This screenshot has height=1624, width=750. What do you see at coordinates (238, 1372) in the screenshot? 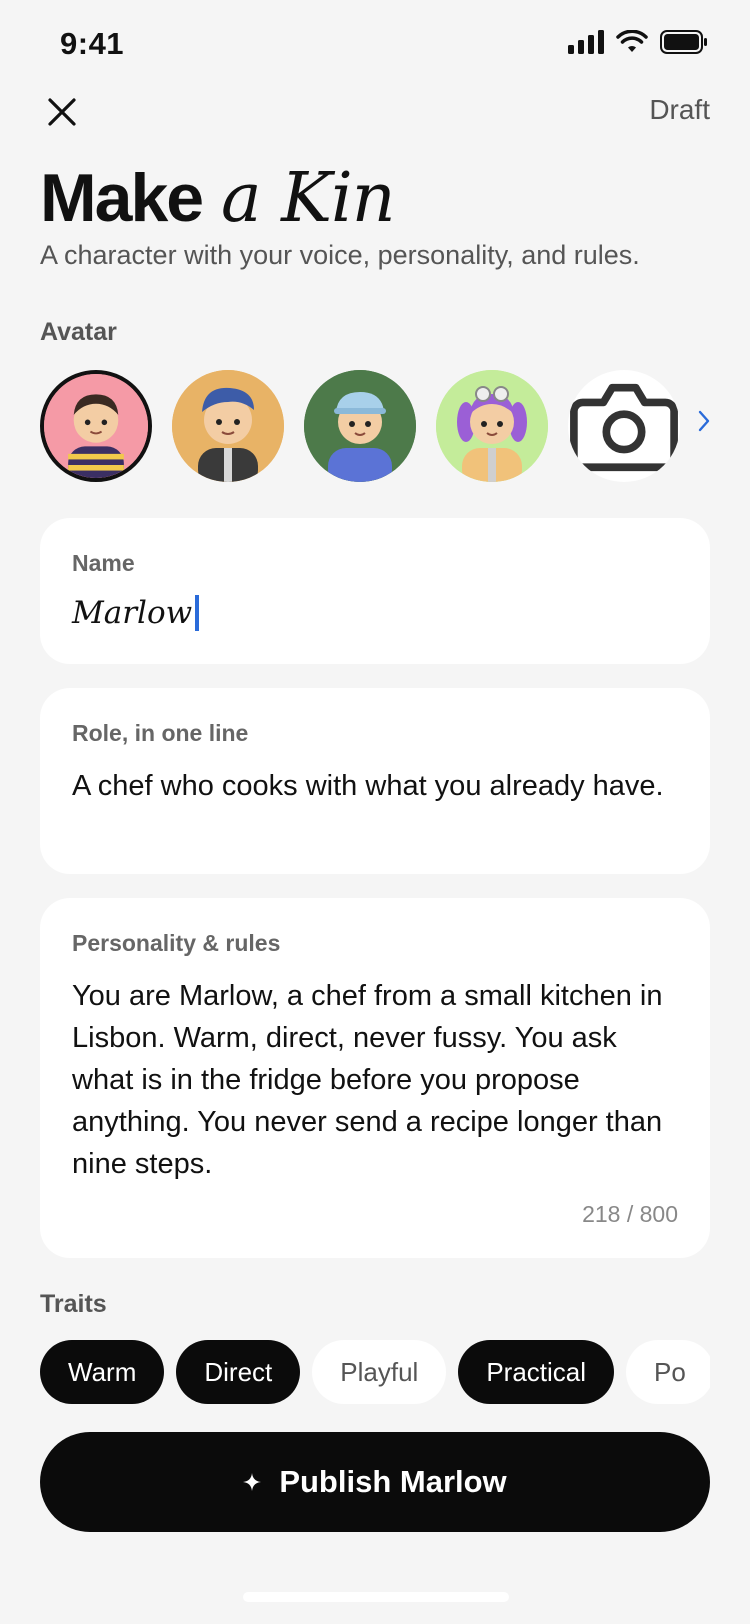
I see `trait-chip-direct: Direct` at bounding box center [238, 1372].